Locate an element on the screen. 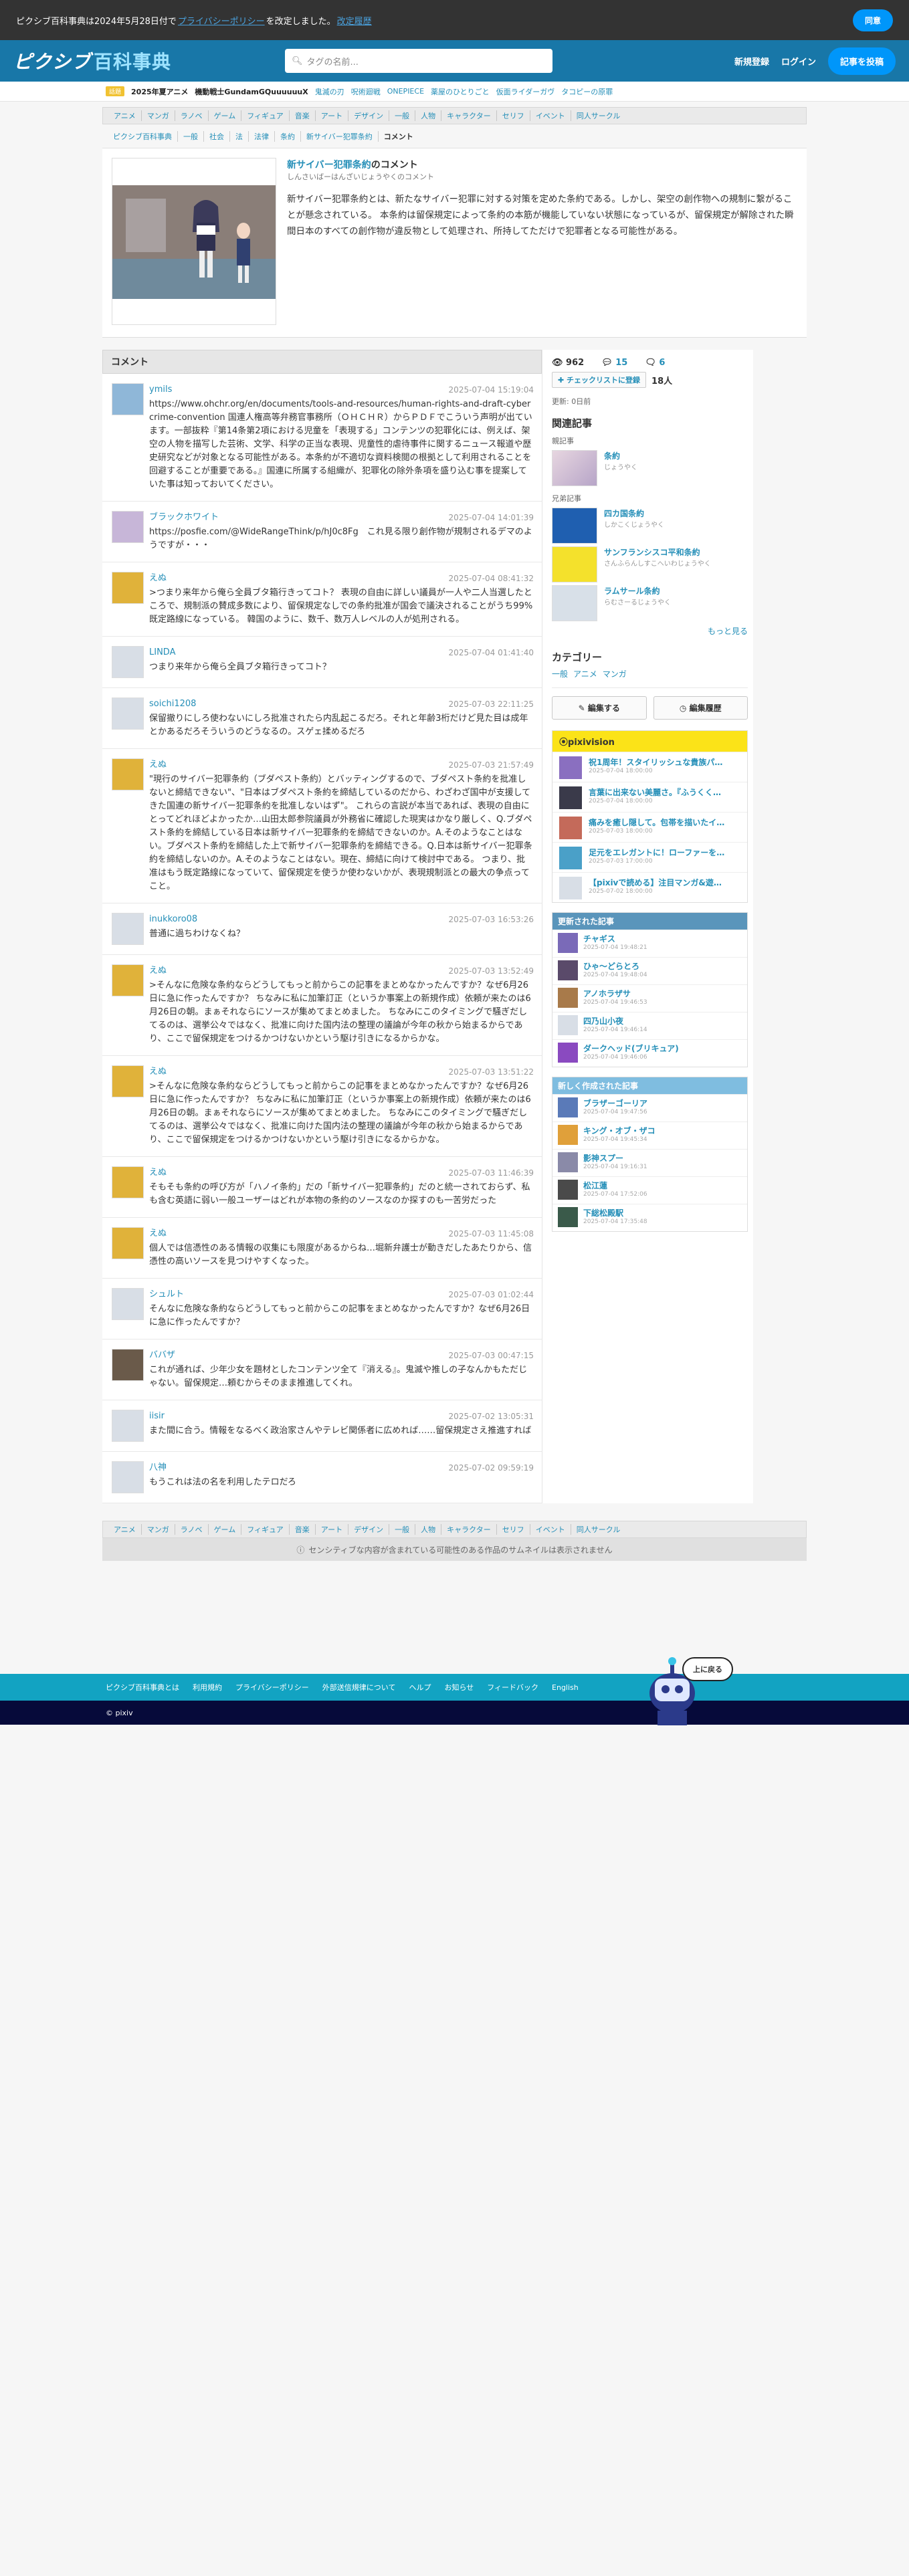 The width and height of the screenshot is (909, 2576). comment-count: 💬︎ 15 is located at coordinates (614, 363).